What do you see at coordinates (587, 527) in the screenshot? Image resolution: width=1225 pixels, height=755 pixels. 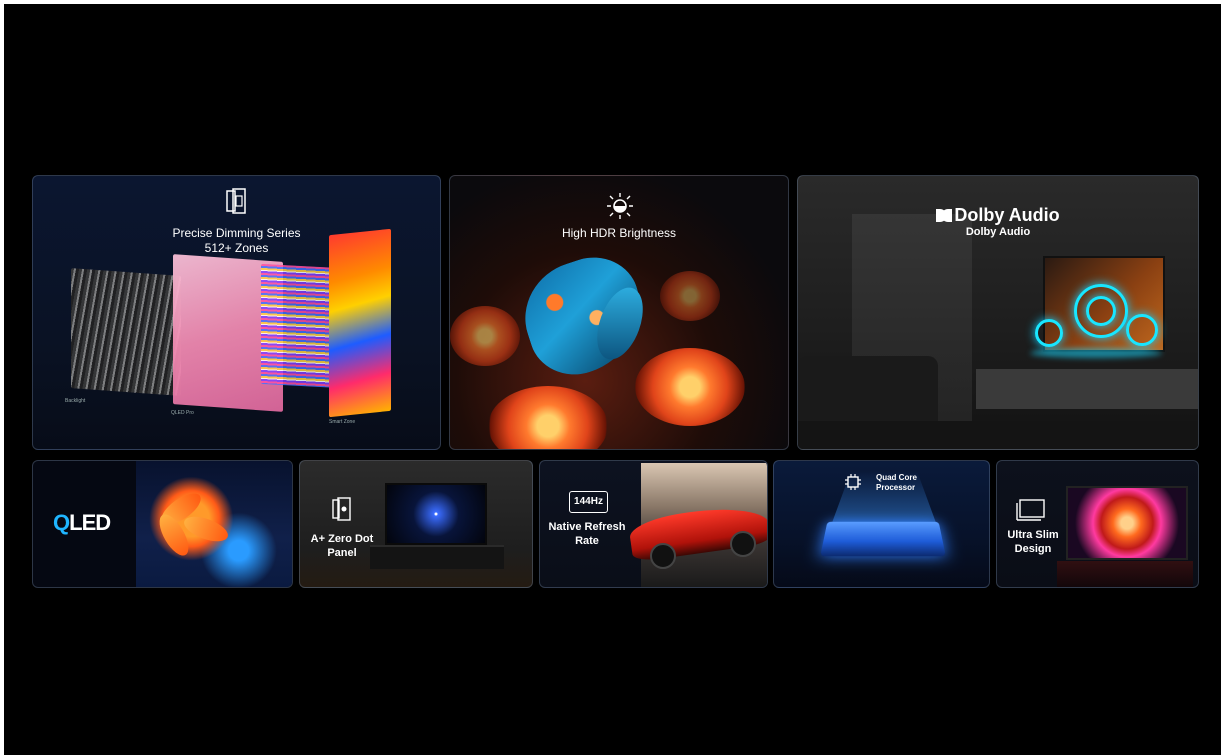 I see `refresh-title: Native Refresh` at bounding box center [587, 527].